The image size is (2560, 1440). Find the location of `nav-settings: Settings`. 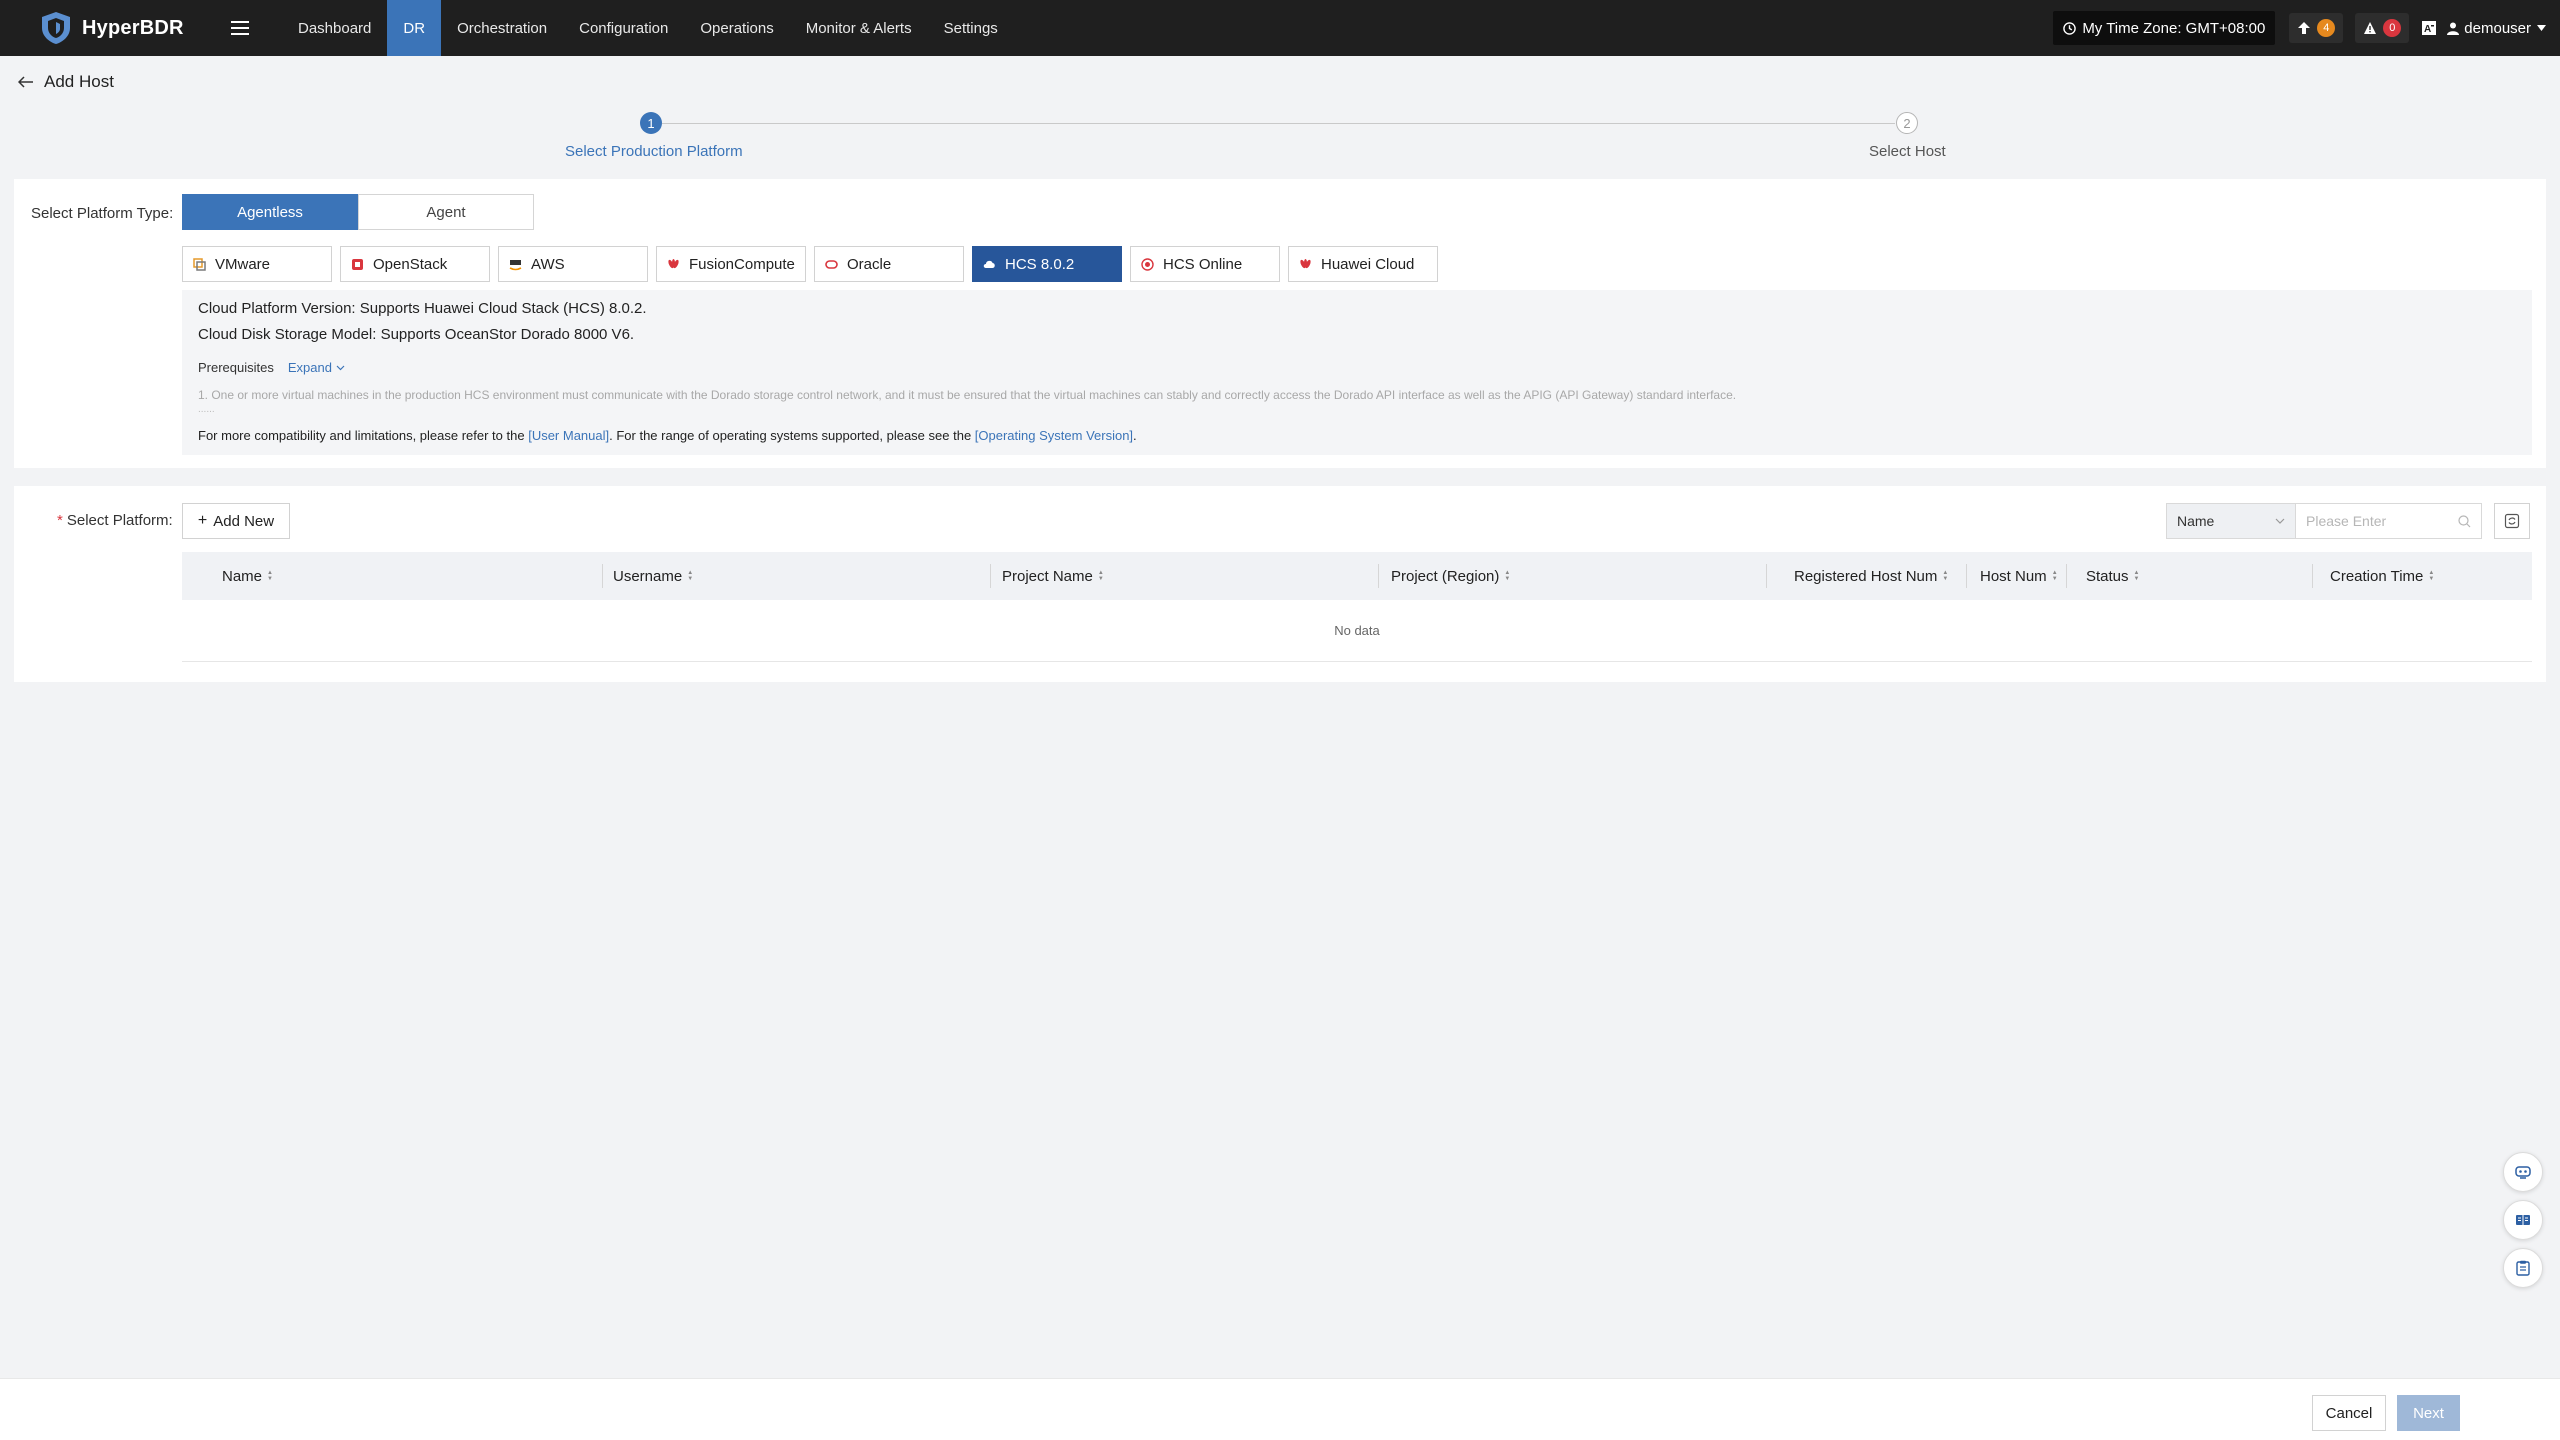

nav-settings: Settings is located at coordinates (971, 28).